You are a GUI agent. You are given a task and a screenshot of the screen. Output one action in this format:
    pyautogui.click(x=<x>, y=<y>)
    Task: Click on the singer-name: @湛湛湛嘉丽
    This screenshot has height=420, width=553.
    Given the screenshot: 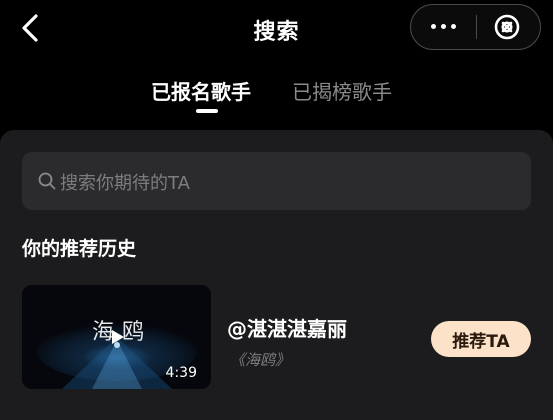 What is the action you would take?
    pyautogui.click(x=287, y=327)
    